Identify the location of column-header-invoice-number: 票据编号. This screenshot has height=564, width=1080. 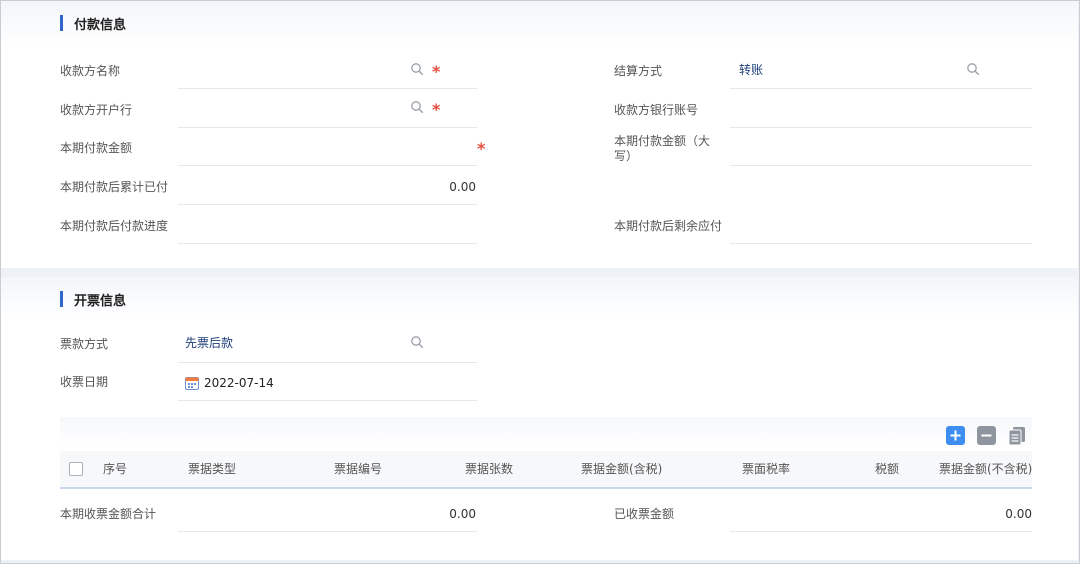
(358, 469).